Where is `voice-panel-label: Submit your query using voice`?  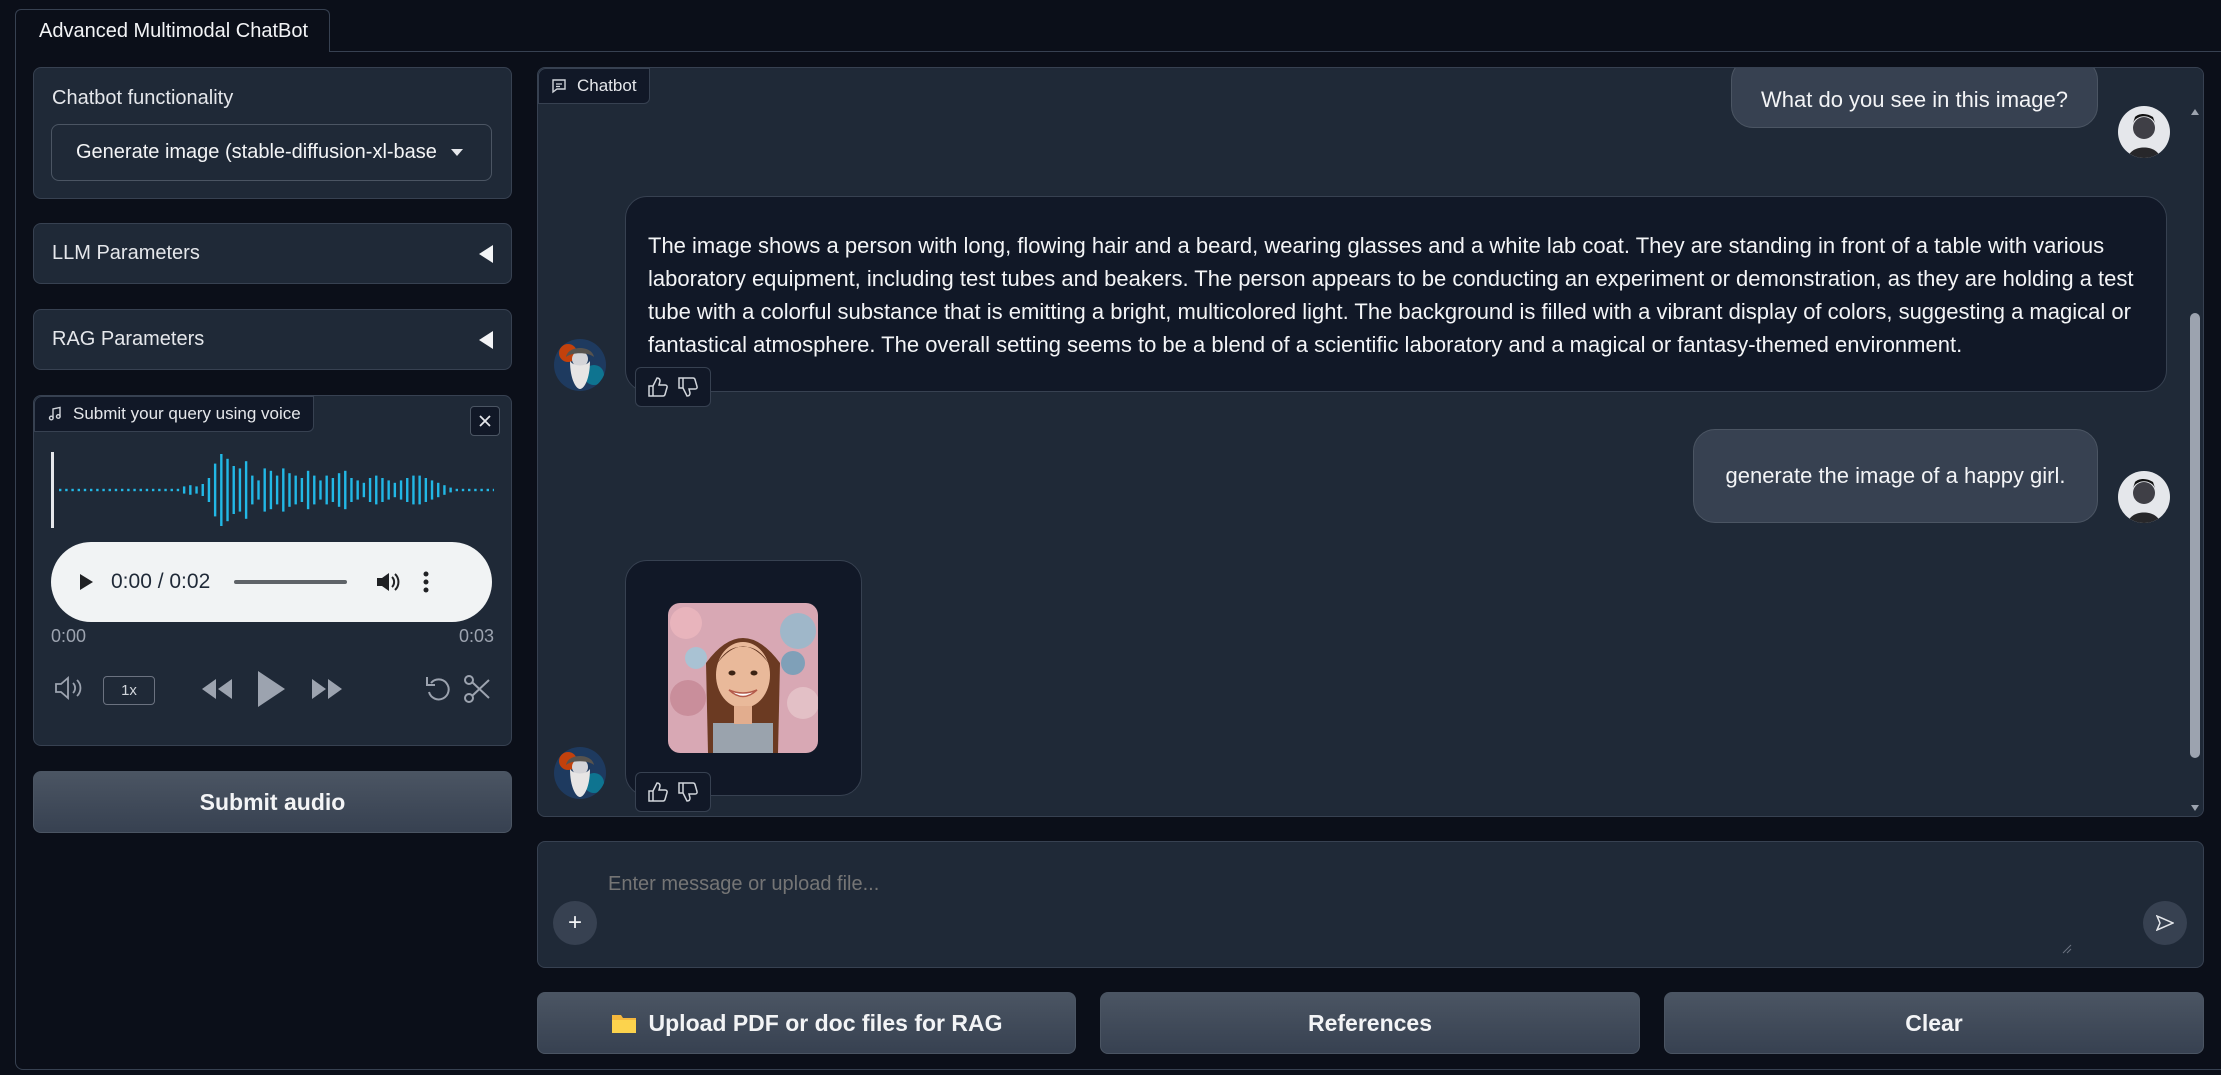
voice-panel-label: Submit your query using voice is located at coordinates (174, 414).